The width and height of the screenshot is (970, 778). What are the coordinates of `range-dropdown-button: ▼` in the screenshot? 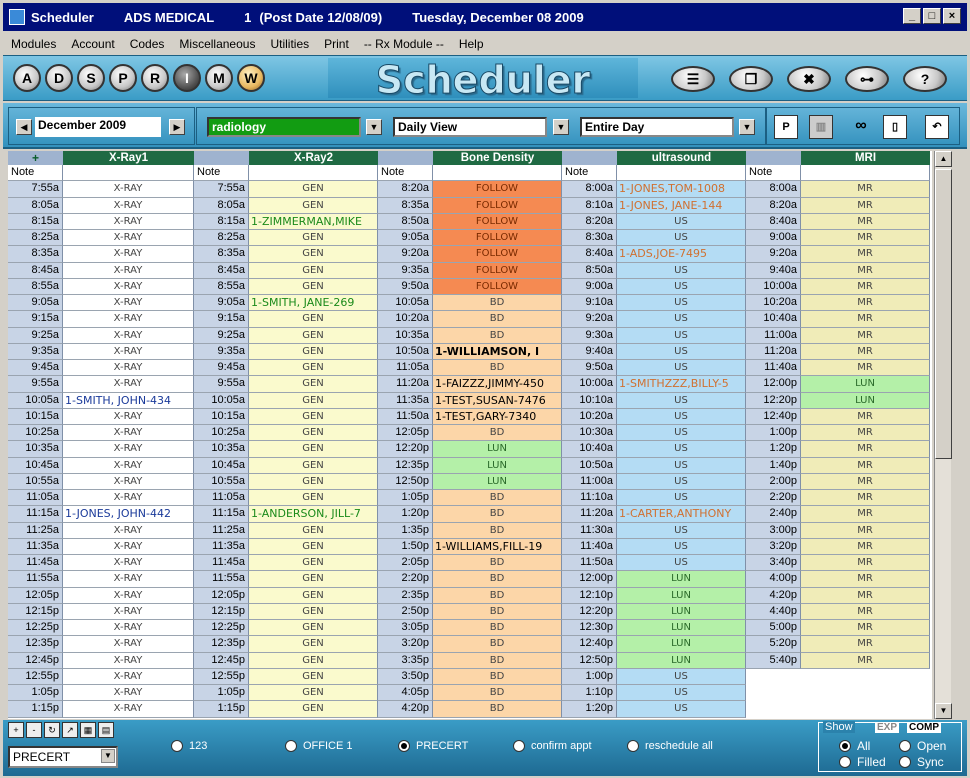 It's located at (747, 127).